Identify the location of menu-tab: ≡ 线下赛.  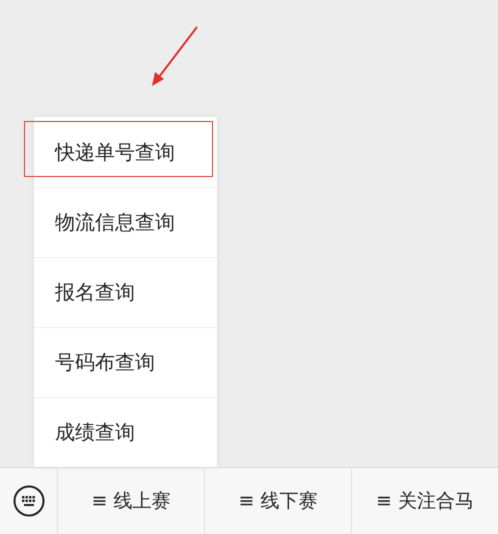
(278, 501).